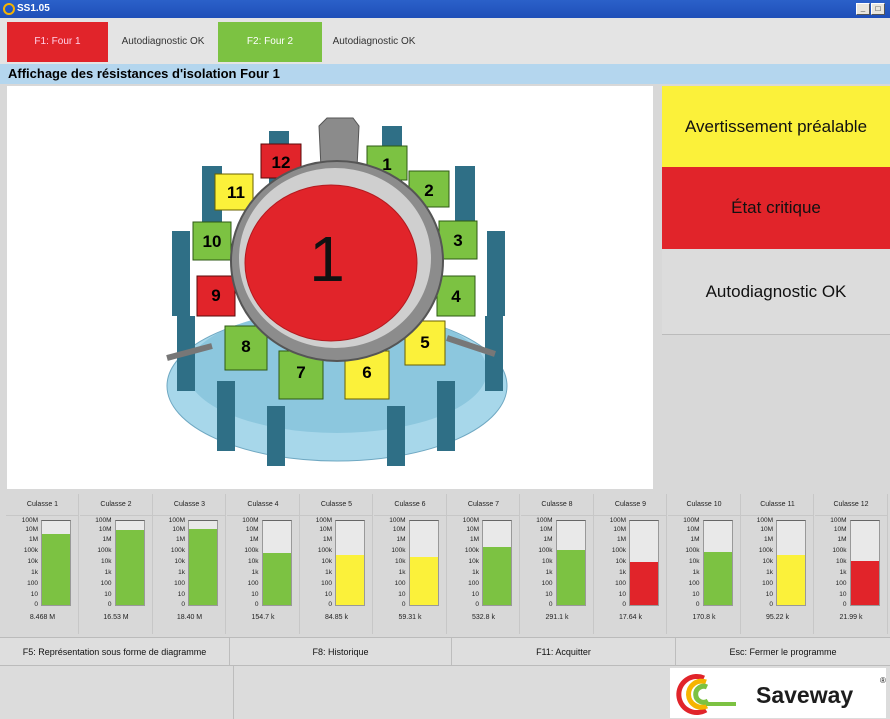  What do you see at coordinates (776, 208) in the screenshot?
I see `status-critical: État critique` at bounding box center [776, 208].